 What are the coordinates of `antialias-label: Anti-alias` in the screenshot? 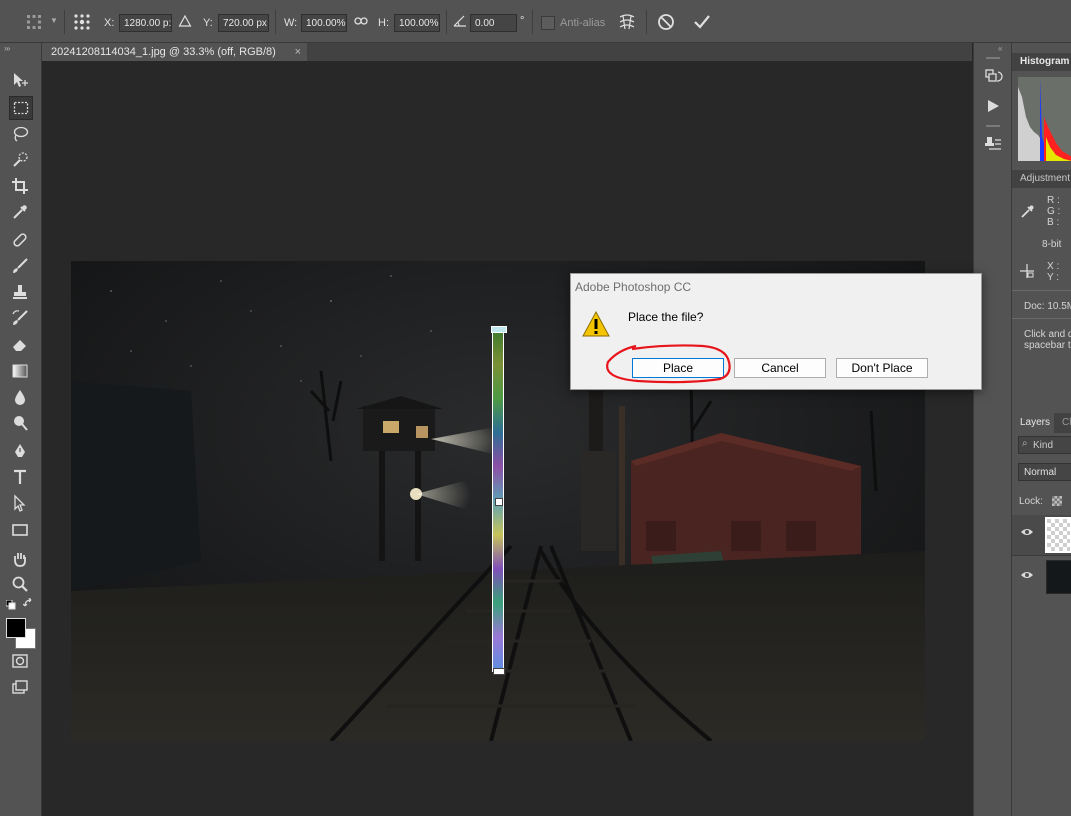 It's located at (583, 23).